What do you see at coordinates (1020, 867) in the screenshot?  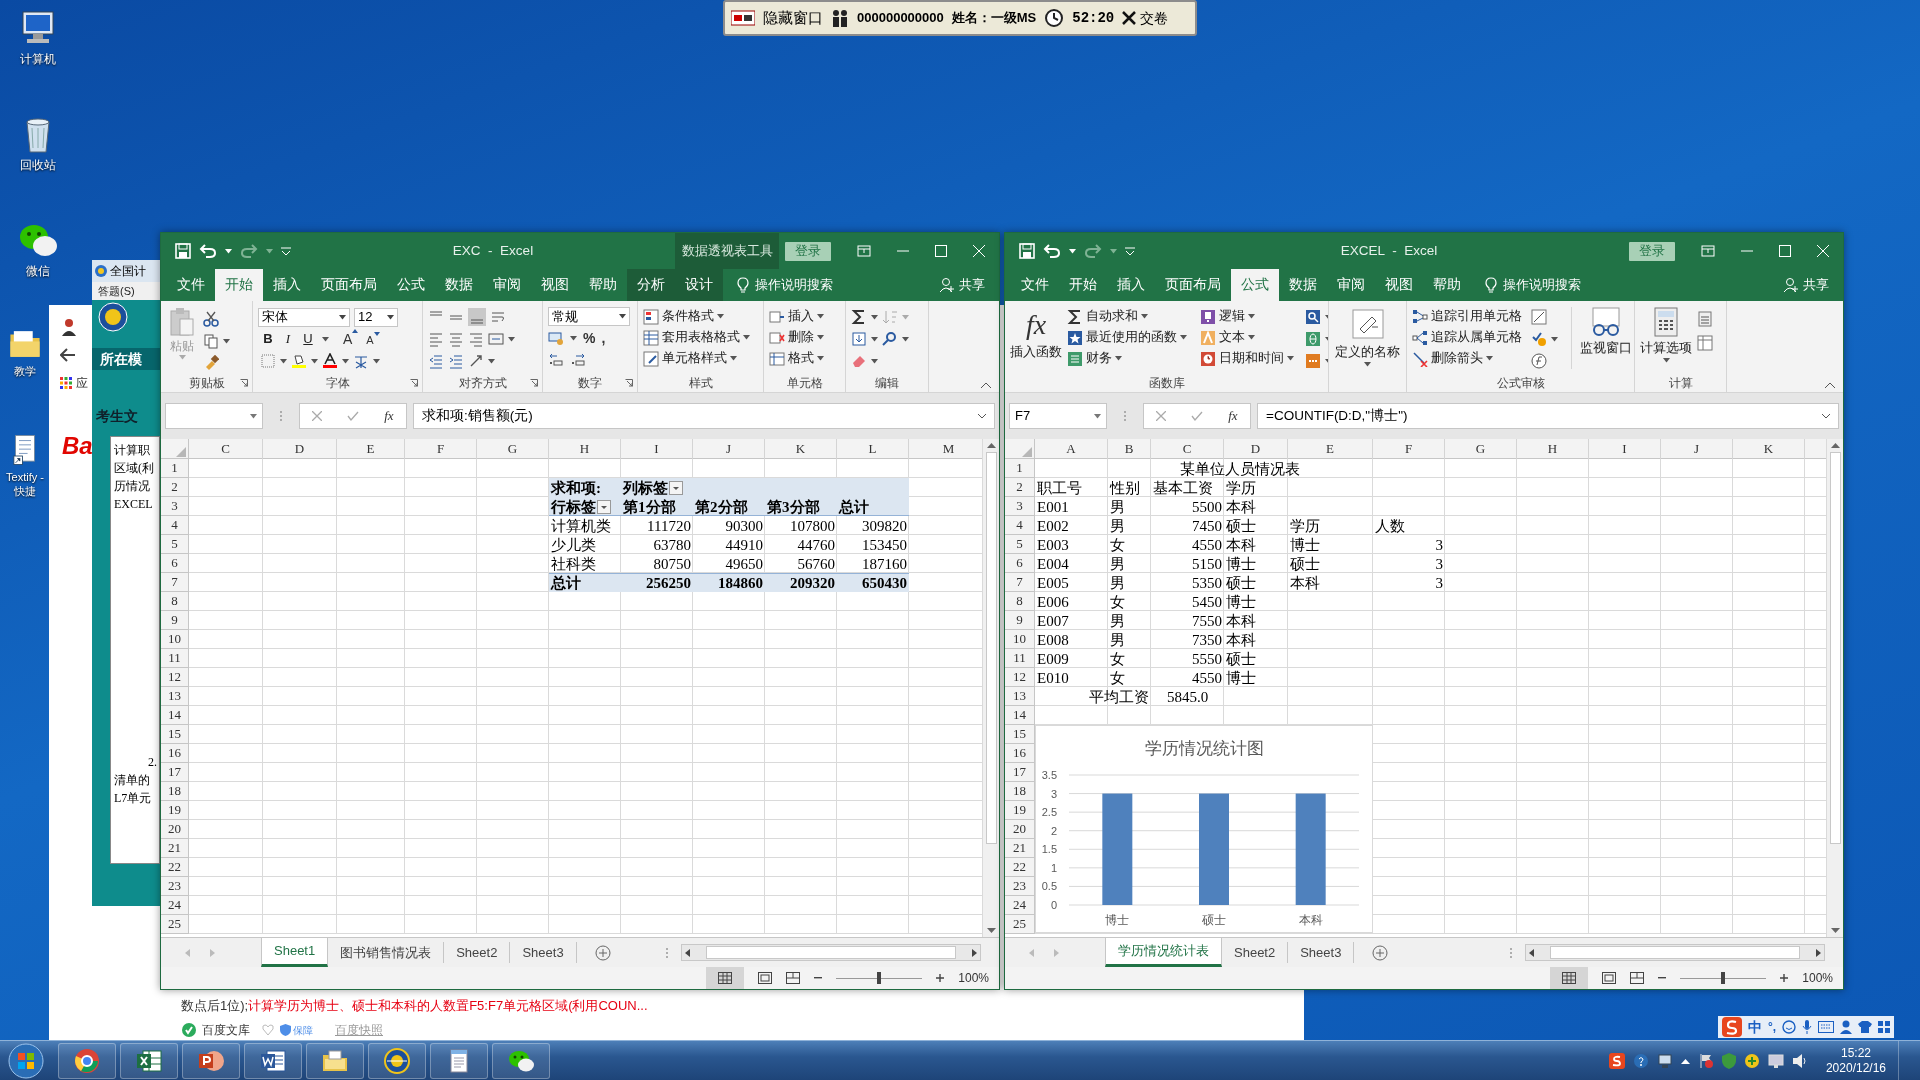 I see `row-header: 22` at bounding box center [1020, 867].